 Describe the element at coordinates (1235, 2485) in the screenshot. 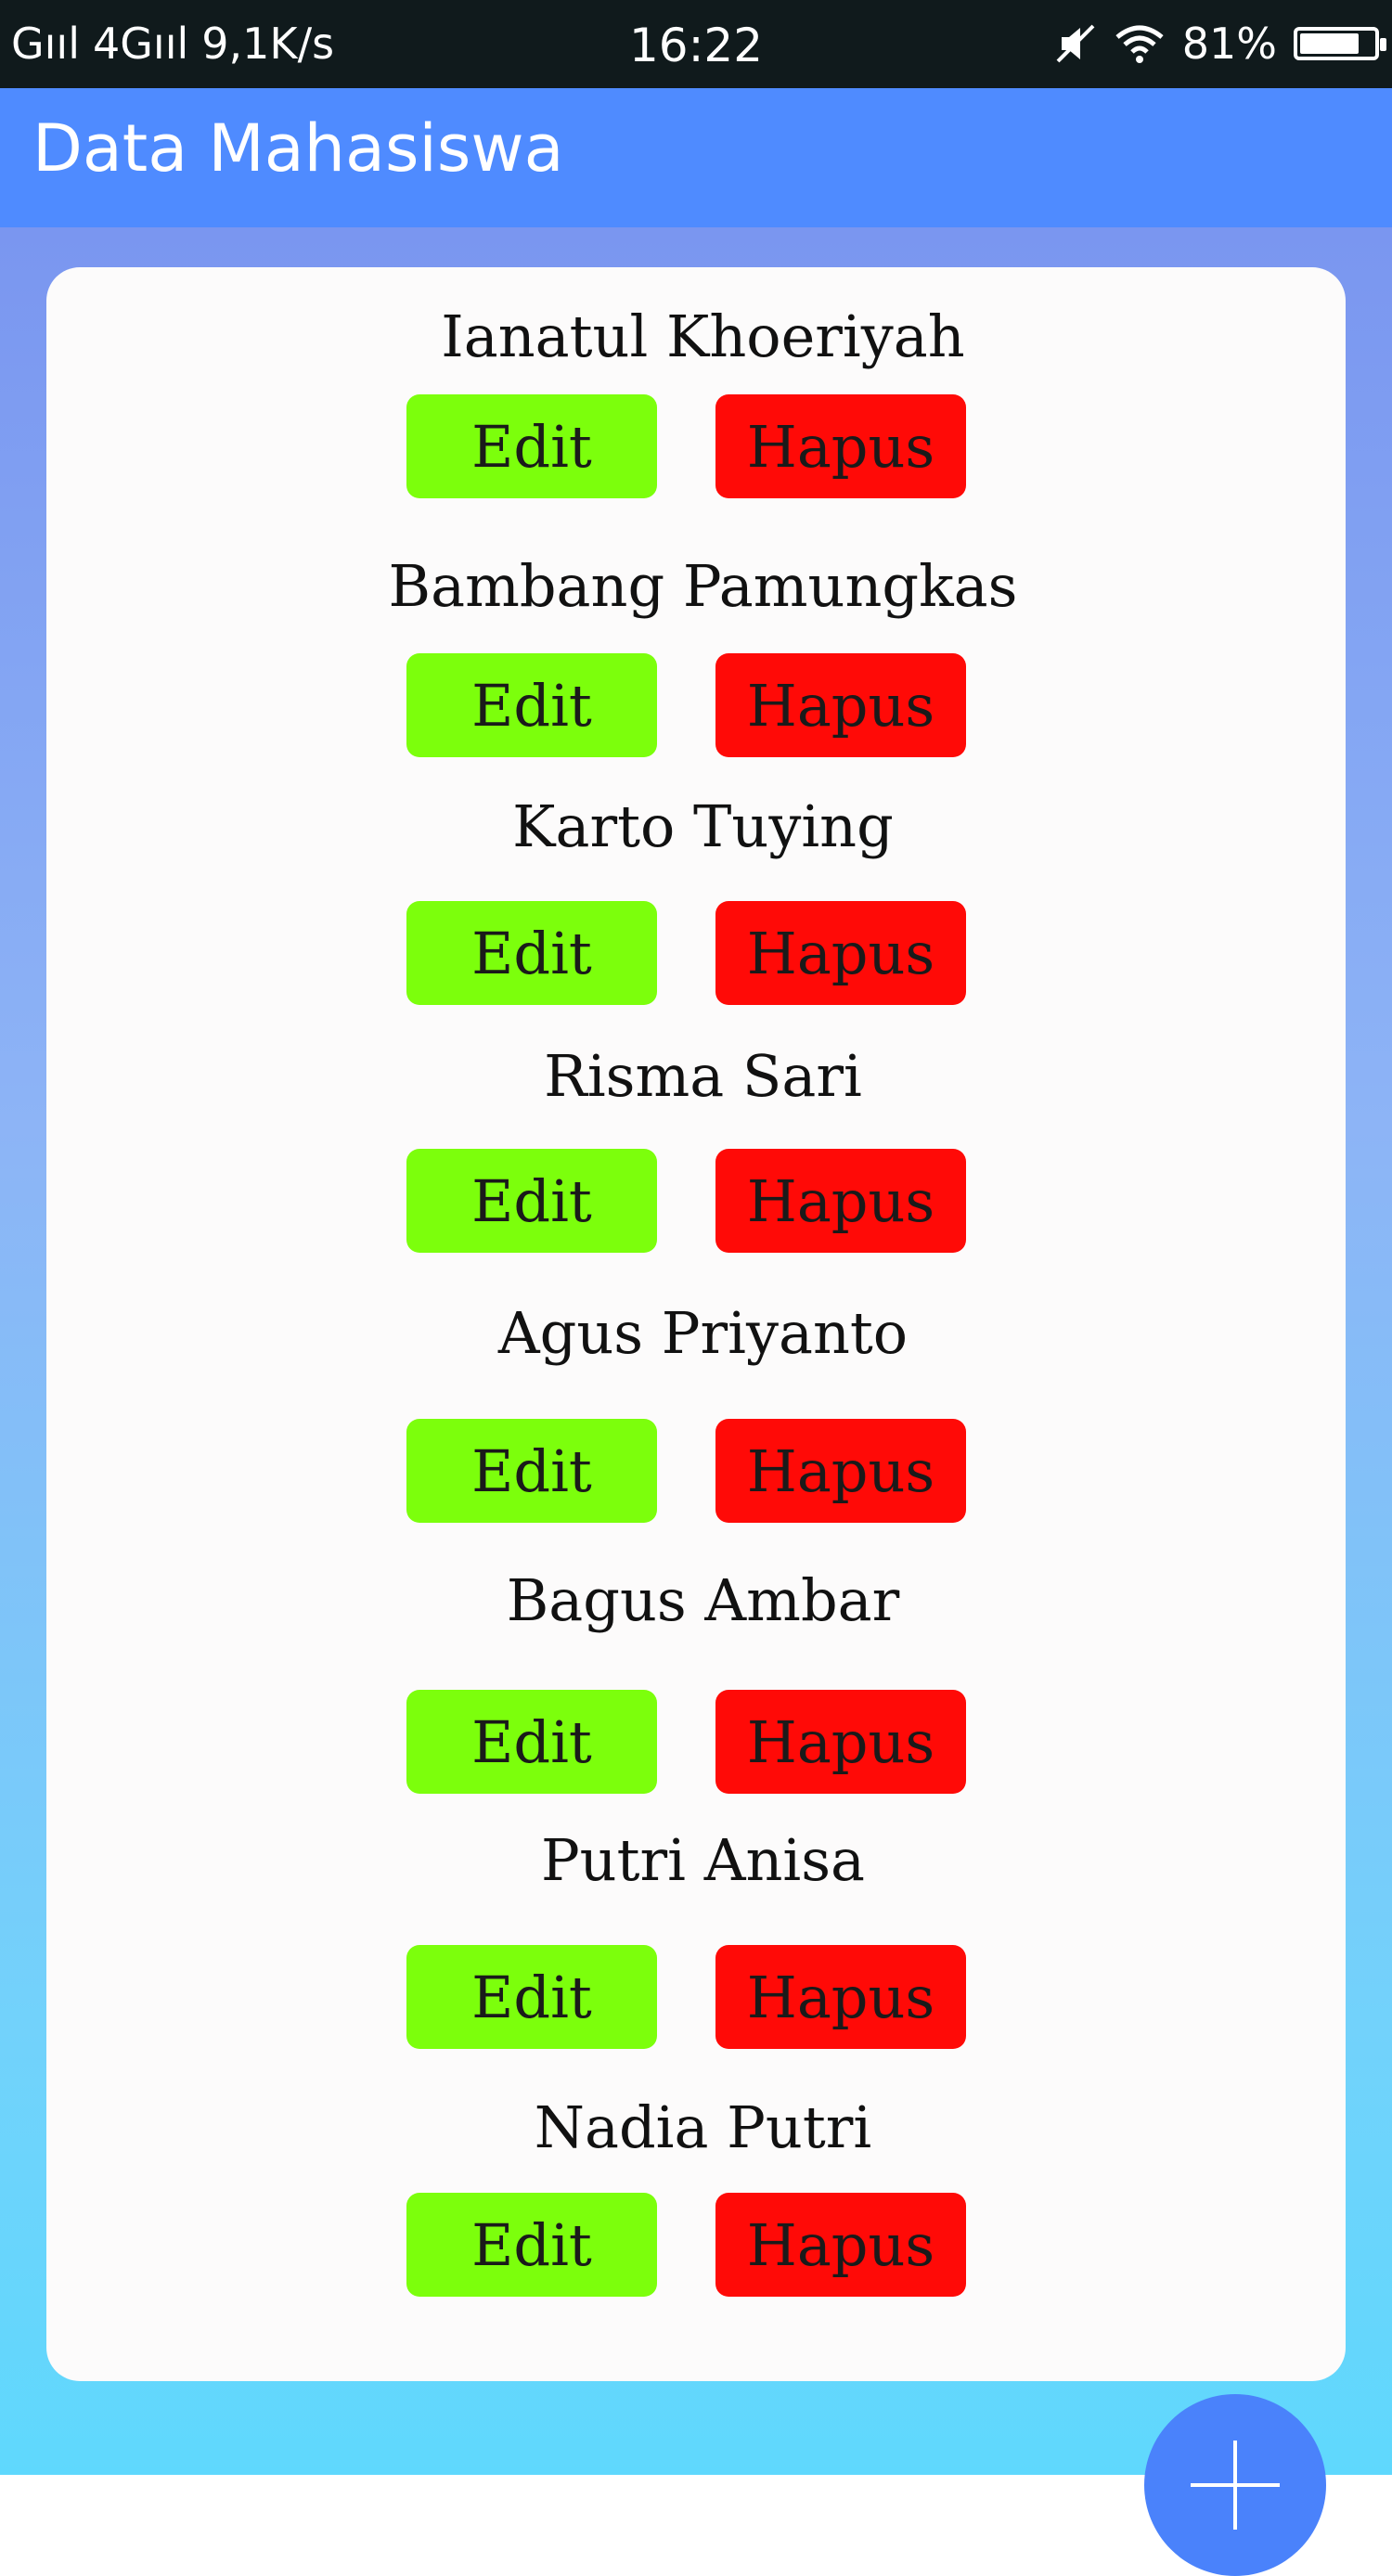

I see `add-student-button` at that location.